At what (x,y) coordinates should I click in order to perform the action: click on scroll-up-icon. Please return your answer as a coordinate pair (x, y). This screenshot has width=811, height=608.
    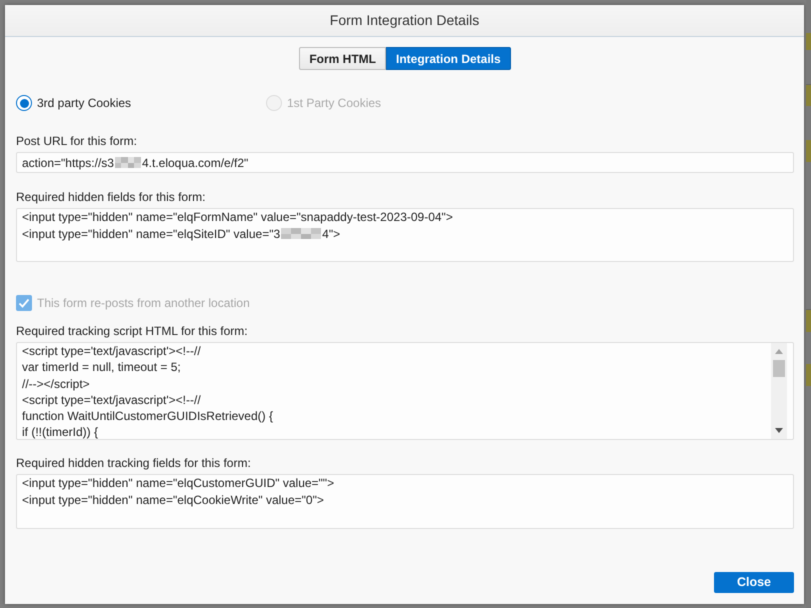
    Looking at the image, I should click on (779, 351).